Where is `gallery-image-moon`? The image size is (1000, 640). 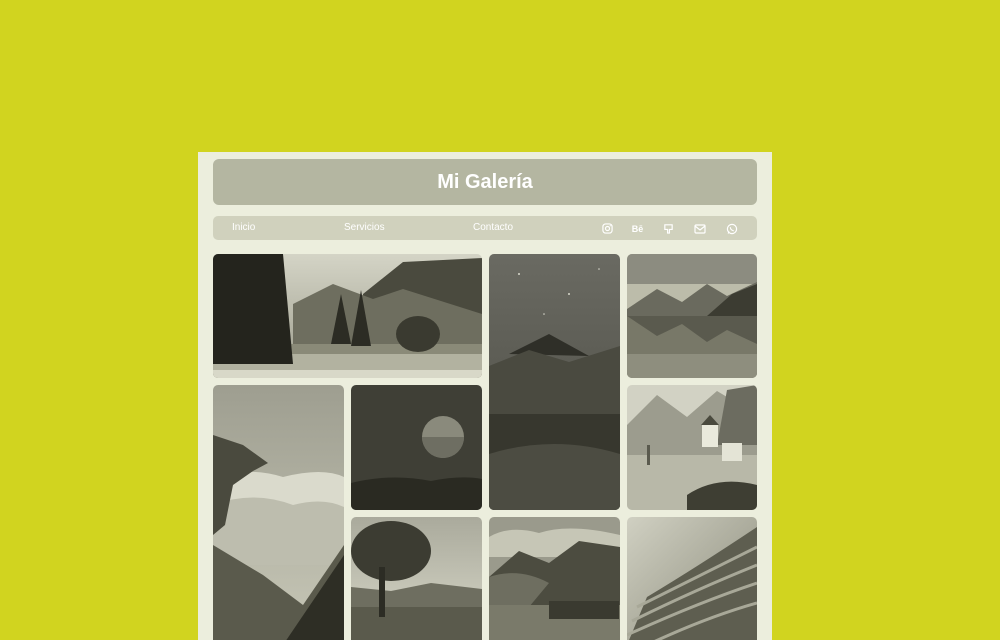 gallery-image-moon is located at coordinates (416, 447).